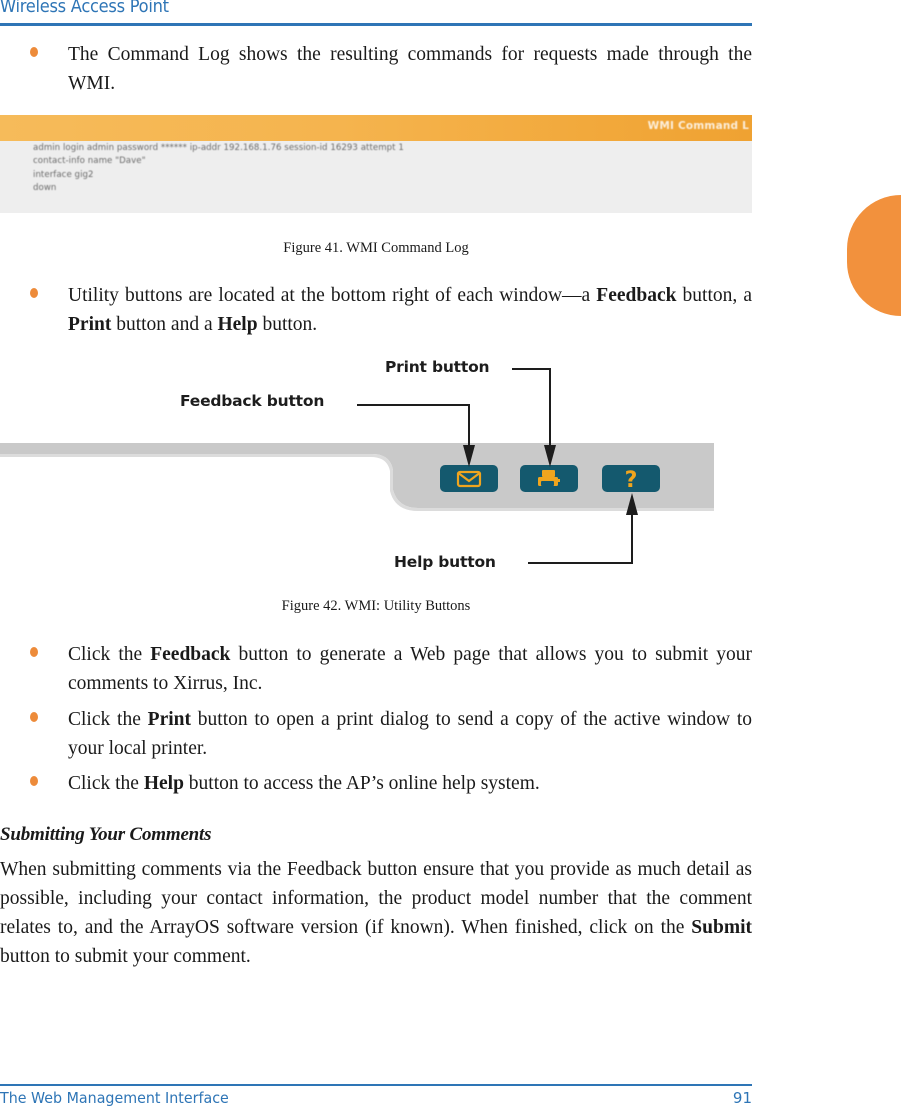 Image resolution: width=901 pixels, height=1114 pixels. What do you see at coordinates (376, 248) in the screenshot?
I see `figure-41-caption: Figure 41. WMI Command Log` at bounding box center [376, 248].